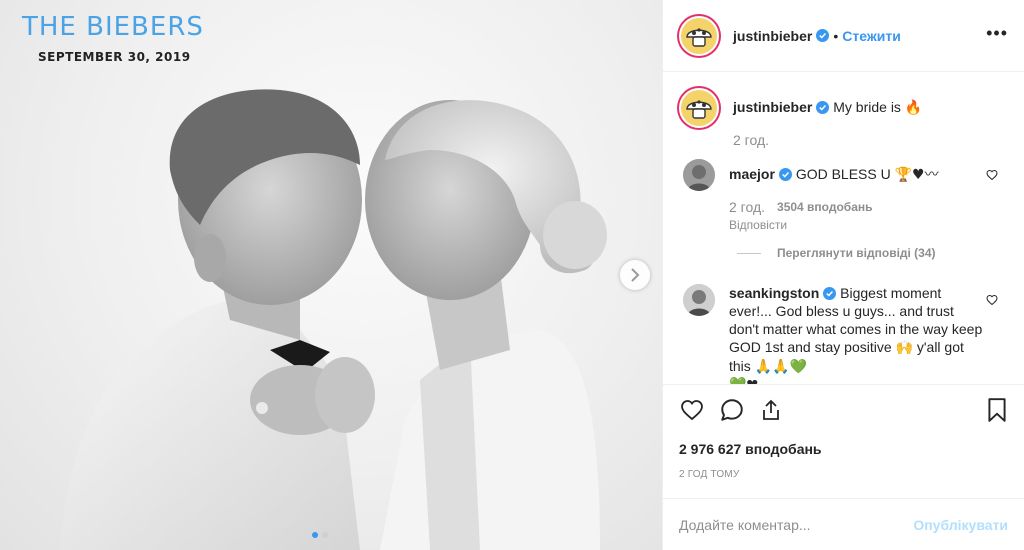  Describe the element at coordinates (771, 409) in the screenshot. I see `share-icon` at that location.